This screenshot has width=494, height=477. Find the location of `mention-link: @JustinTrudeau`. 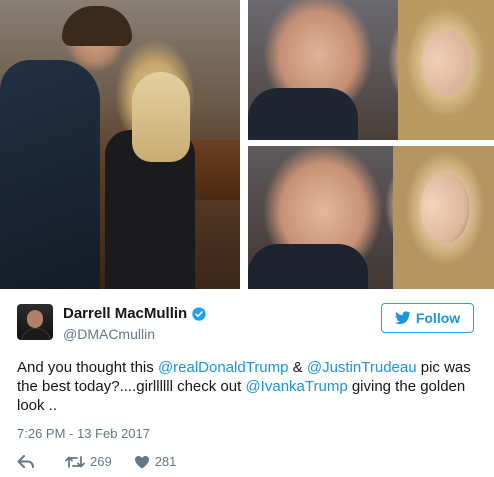

mention-link: @JustinTrudeau is located at coordinates (362, 367).